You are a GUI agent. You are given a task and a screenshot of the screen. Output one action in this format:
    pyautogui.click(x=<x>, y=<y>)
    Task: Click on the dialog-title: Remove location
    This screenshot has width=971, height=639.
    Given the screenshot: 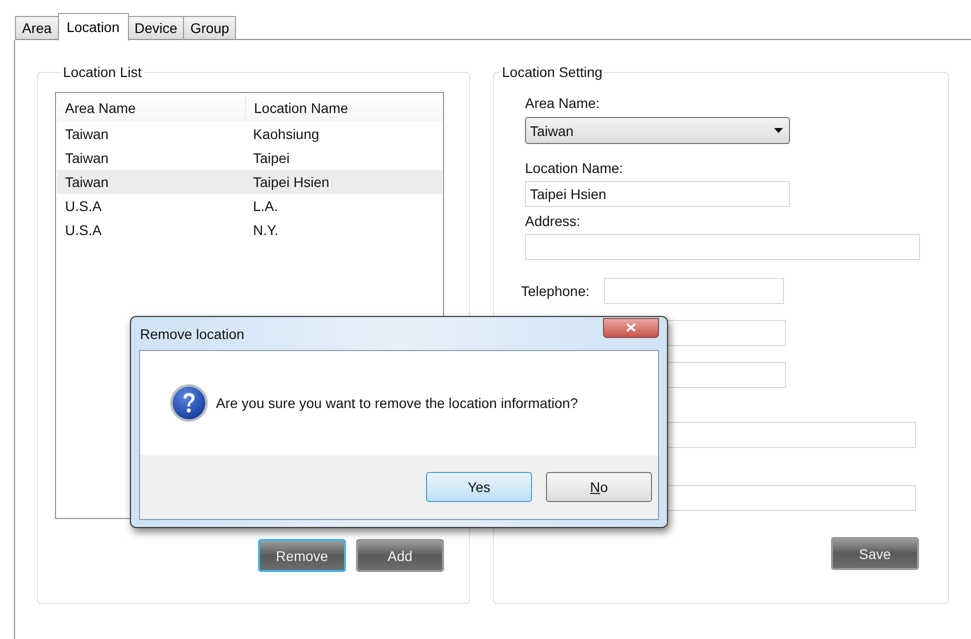 What is the action you would take?
    pyautogui.click(x=191, y=334)
    